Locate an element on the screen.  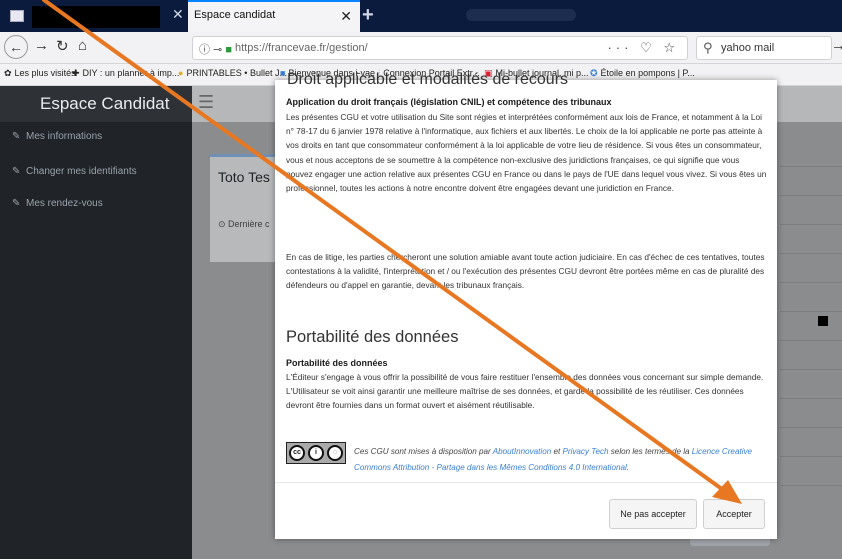
cc-license-icon: cc i ◌ is located at coordinates (316, 453).